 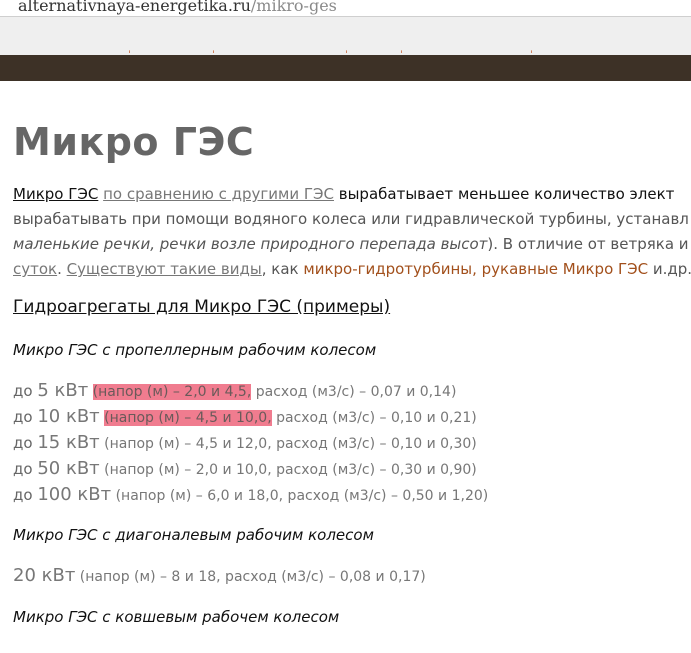 I want to click on section-heading: Гидроагрегаты для Микро ГЭС (примеры), so click(x=202, y=307).